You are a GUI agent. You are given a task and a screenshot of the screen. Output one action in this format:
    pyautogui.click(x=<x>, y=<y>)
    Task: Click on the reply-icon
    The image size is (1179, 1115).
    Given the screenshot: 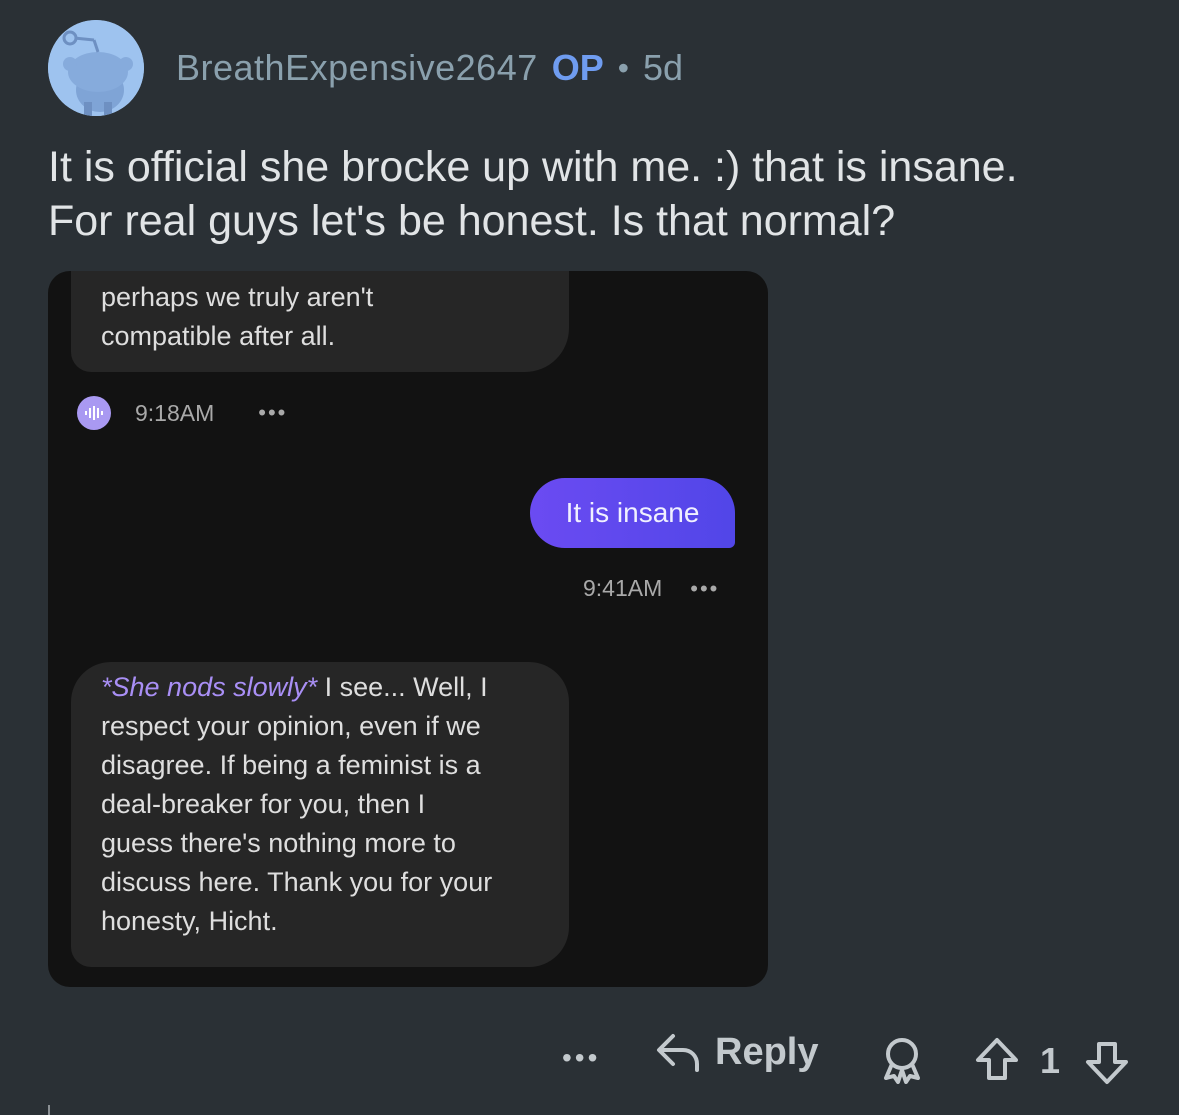 What is the action you would take?
    pyautogui.click(x=678, y=1053)
    